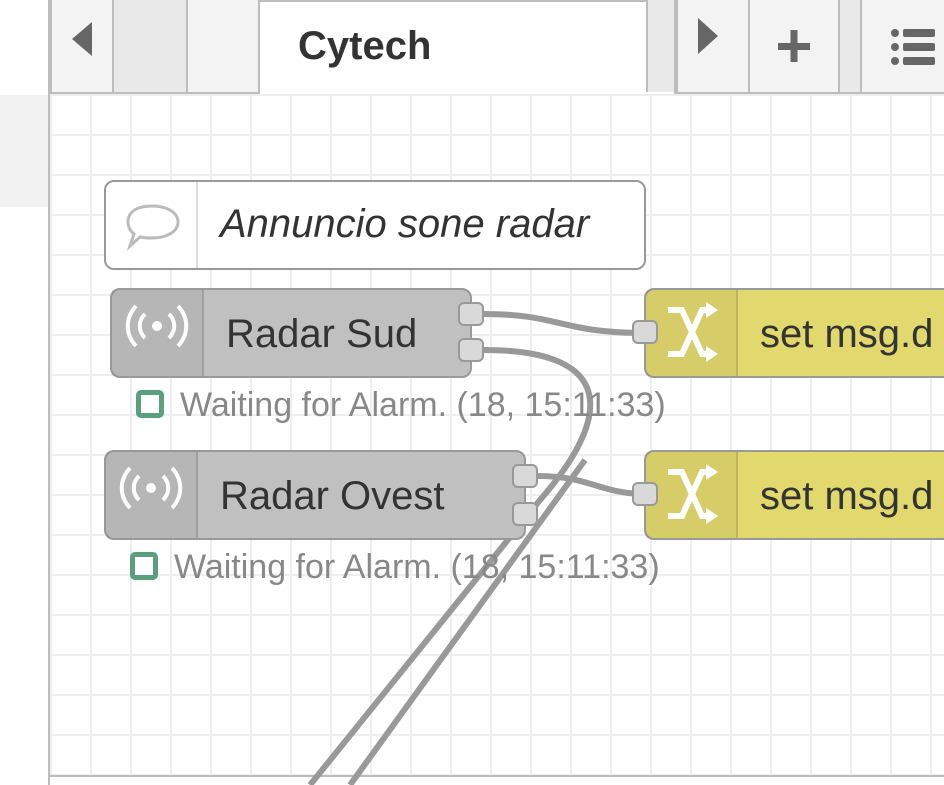 The width and height of the screenshot is (944, 785). I want to click on change-node-2-label: set msg.d, so click(847, 496).